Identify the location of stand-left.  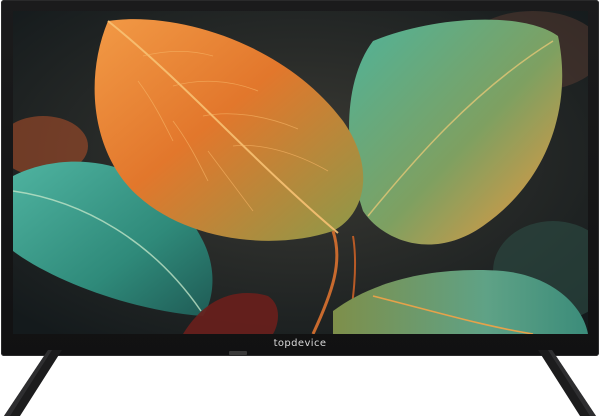
(35, 383).